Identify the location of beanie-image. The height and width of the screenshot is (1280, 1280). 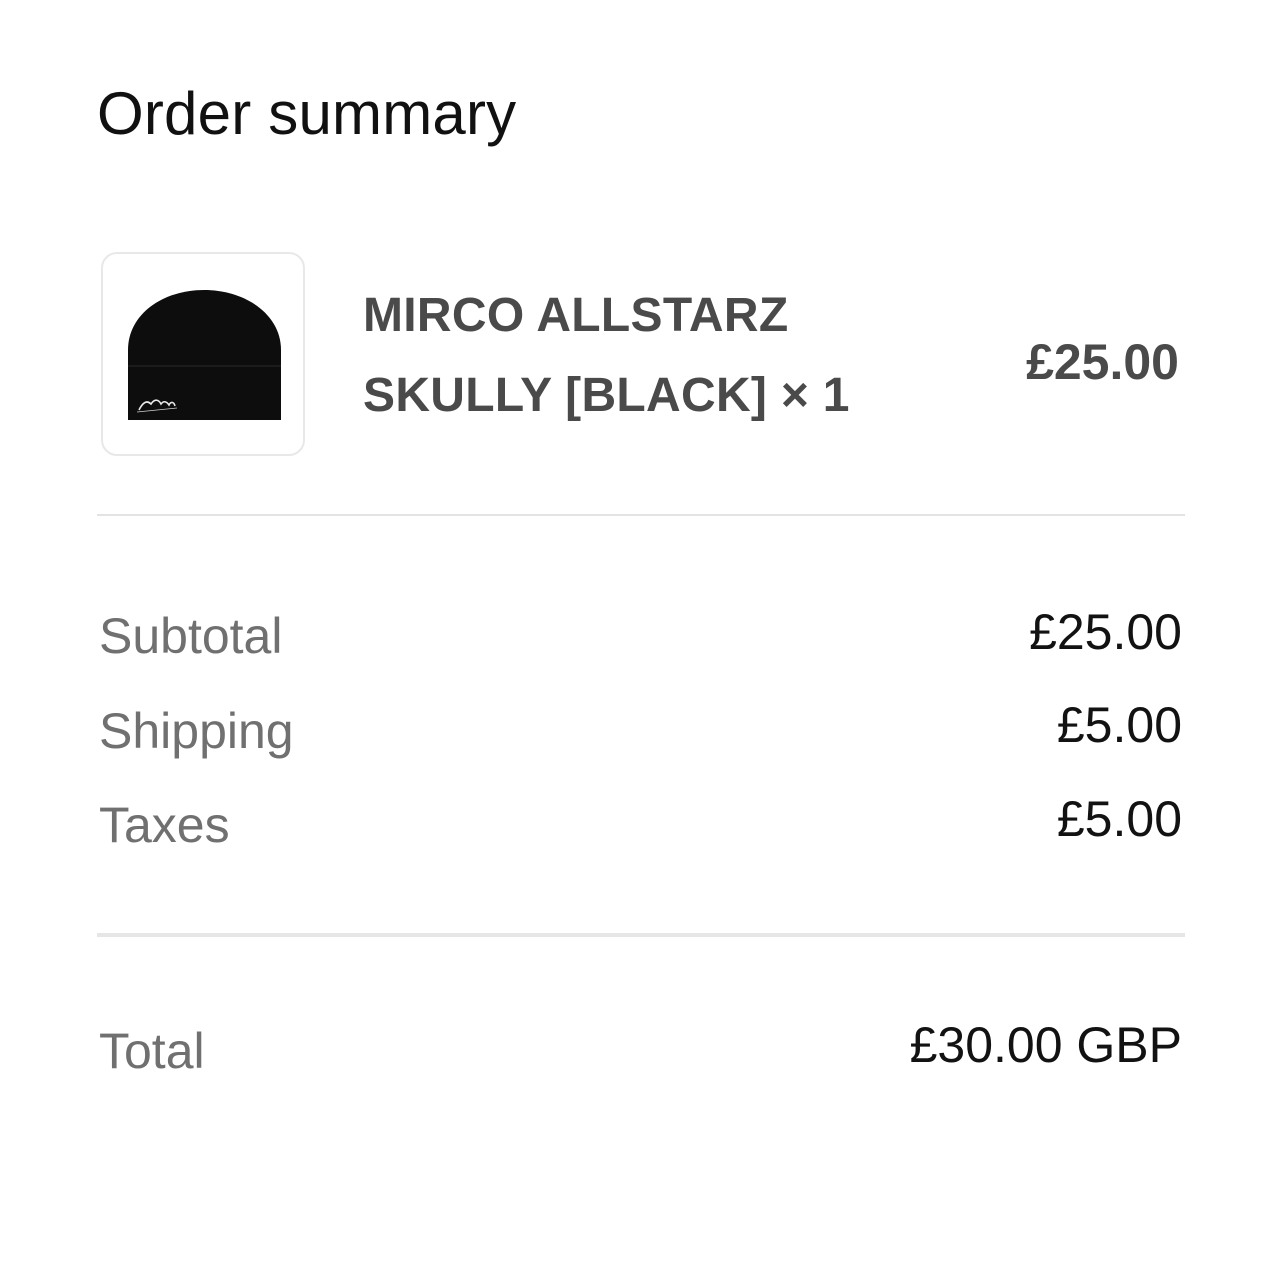
(204, 355).